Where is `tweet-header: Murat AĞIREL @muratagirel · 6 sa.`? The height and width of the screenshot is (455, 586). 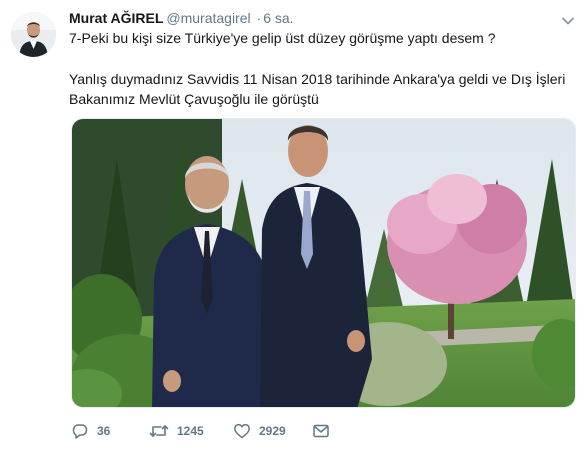
tweet-header: Murat AĞIREL @muratagirel · 6 sa. is located at coordinates (181, 18).